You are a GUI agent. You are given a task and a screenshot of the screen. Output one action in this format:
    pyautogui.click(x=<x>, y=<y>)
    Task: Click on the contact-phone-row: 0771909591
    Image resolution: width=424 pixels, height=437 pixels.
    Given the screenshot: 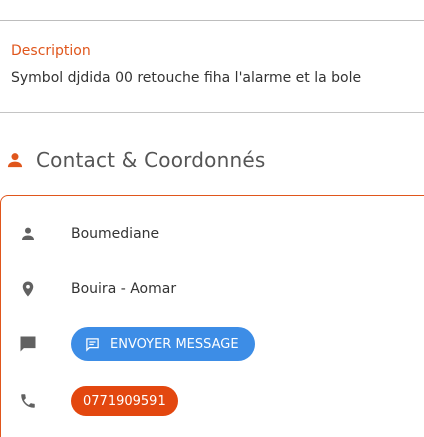 What is the action you would take?
    pyautogui.click(x=212, y=401)
    